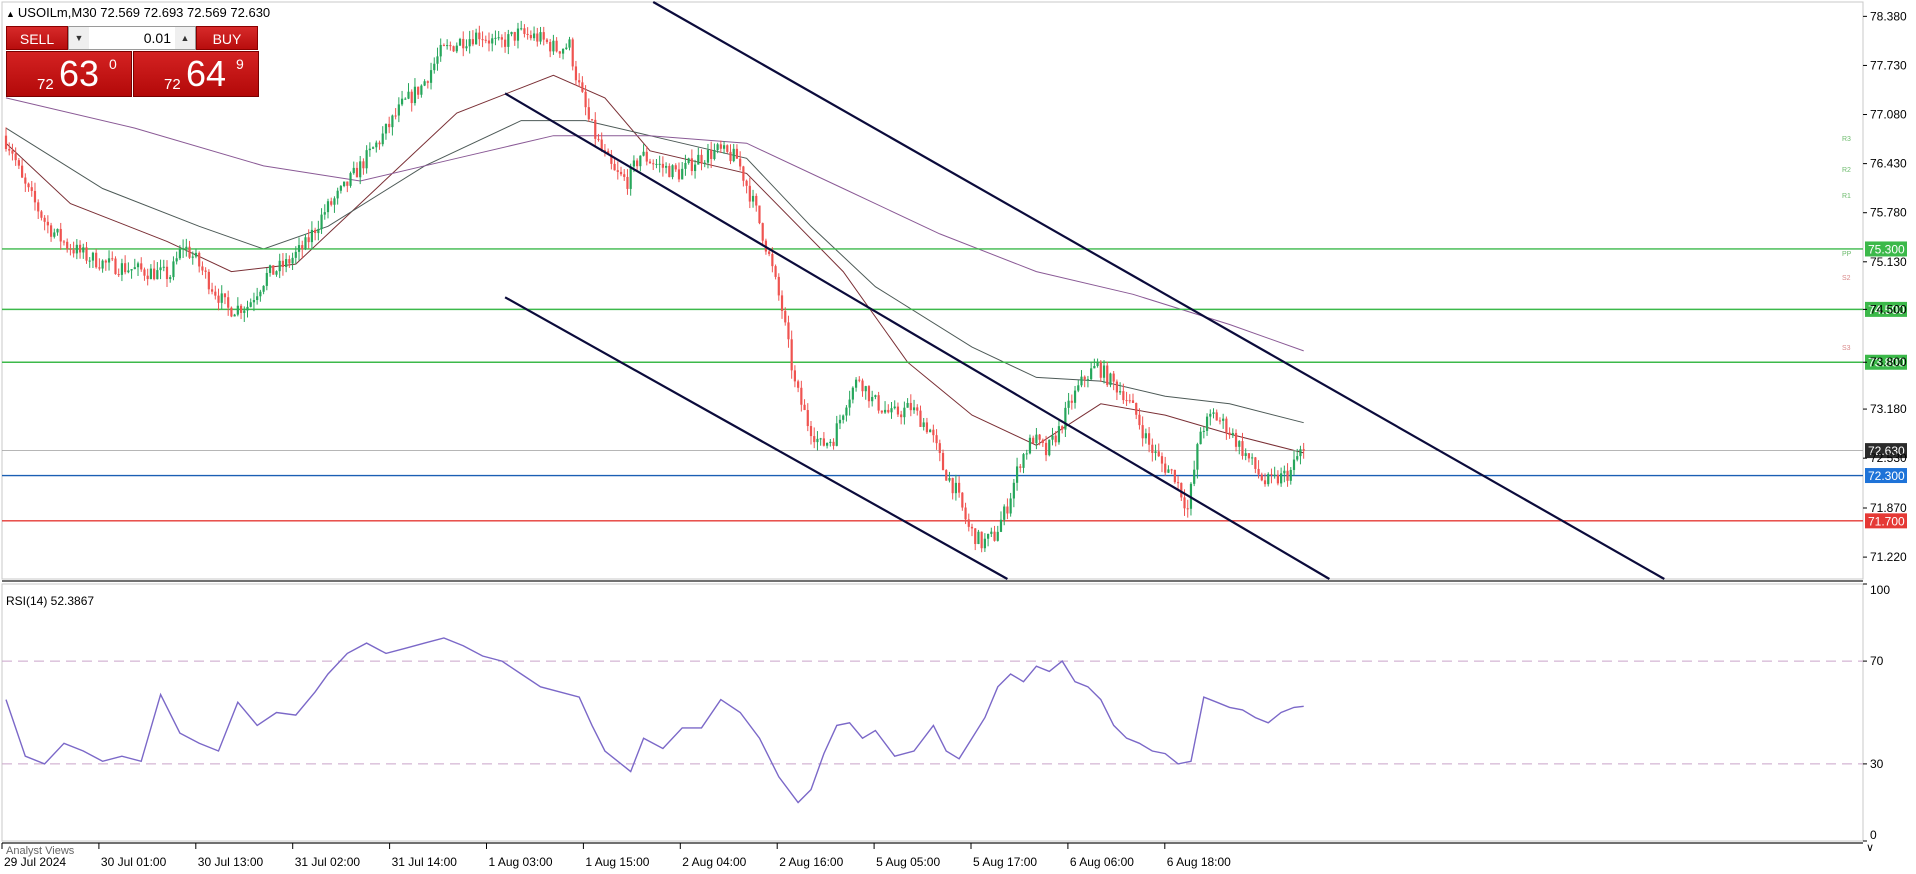 This screenshot has width=1916, height=874. I want to click on sell-price-prefix: 72, so click(45, 84).